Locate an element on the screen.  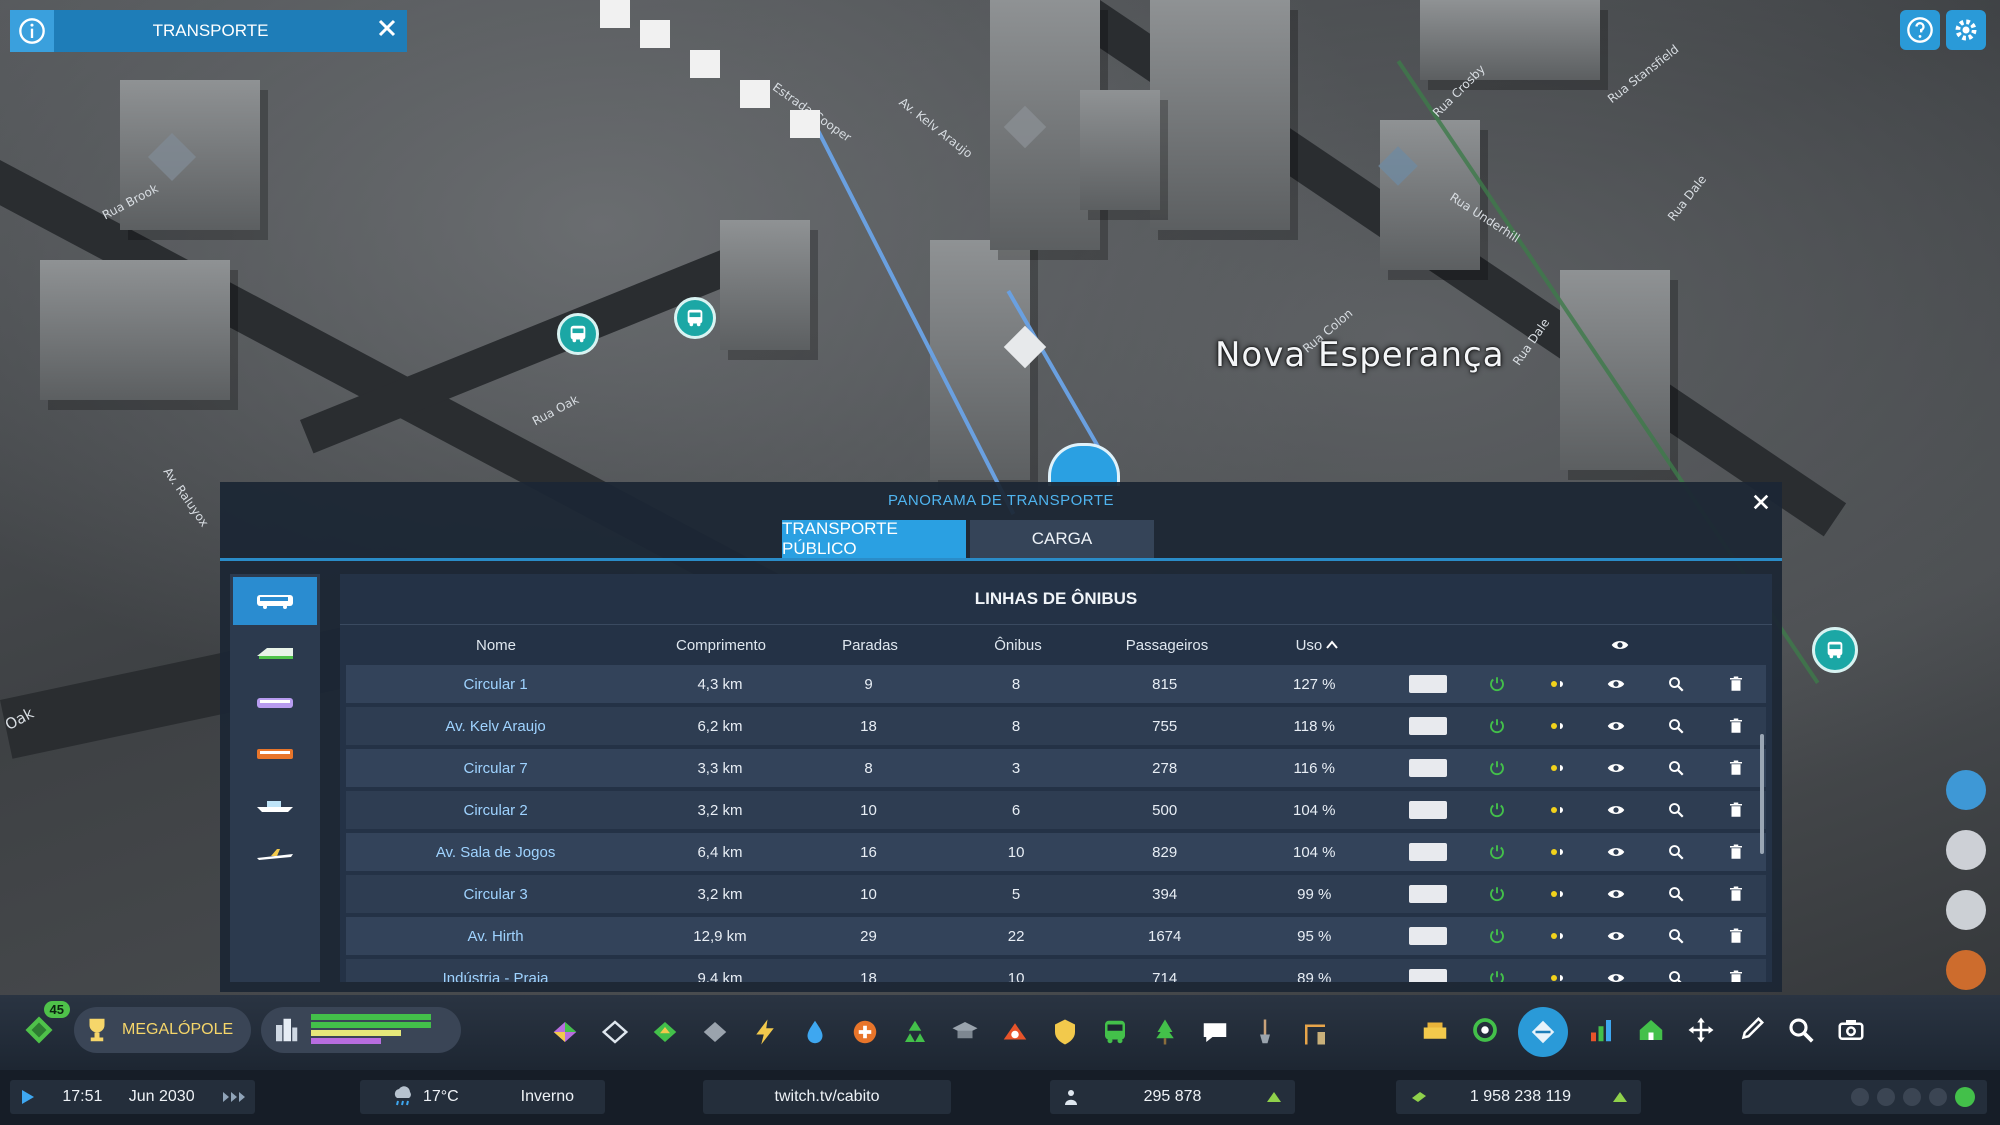
sidebar-item-subway is located at coordinates (275, 703).